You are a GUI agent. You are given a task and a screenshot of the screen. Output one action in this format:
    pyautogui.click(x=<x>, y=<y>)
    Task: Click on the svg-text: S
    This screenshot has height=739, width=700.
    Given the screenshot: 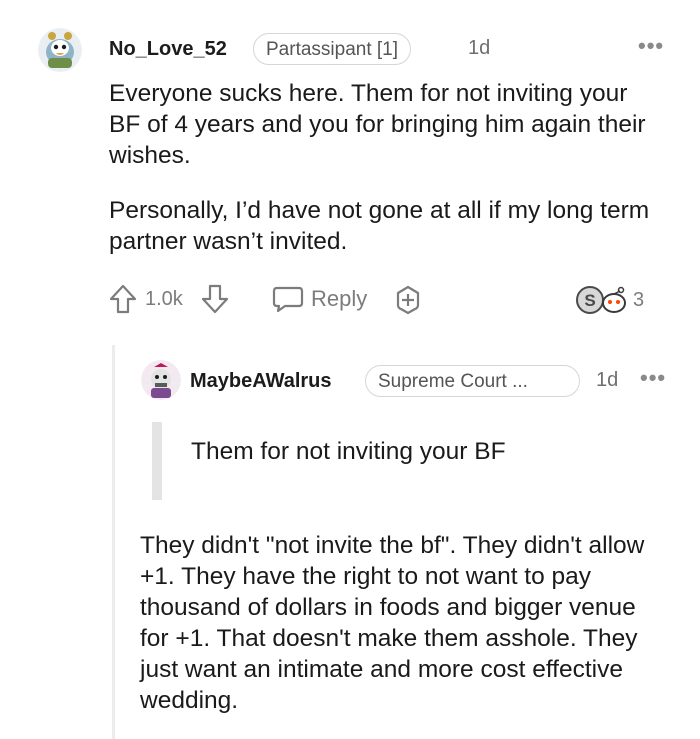 What is the action you would take?
    pyautogui.click(x=589, y=300)
    